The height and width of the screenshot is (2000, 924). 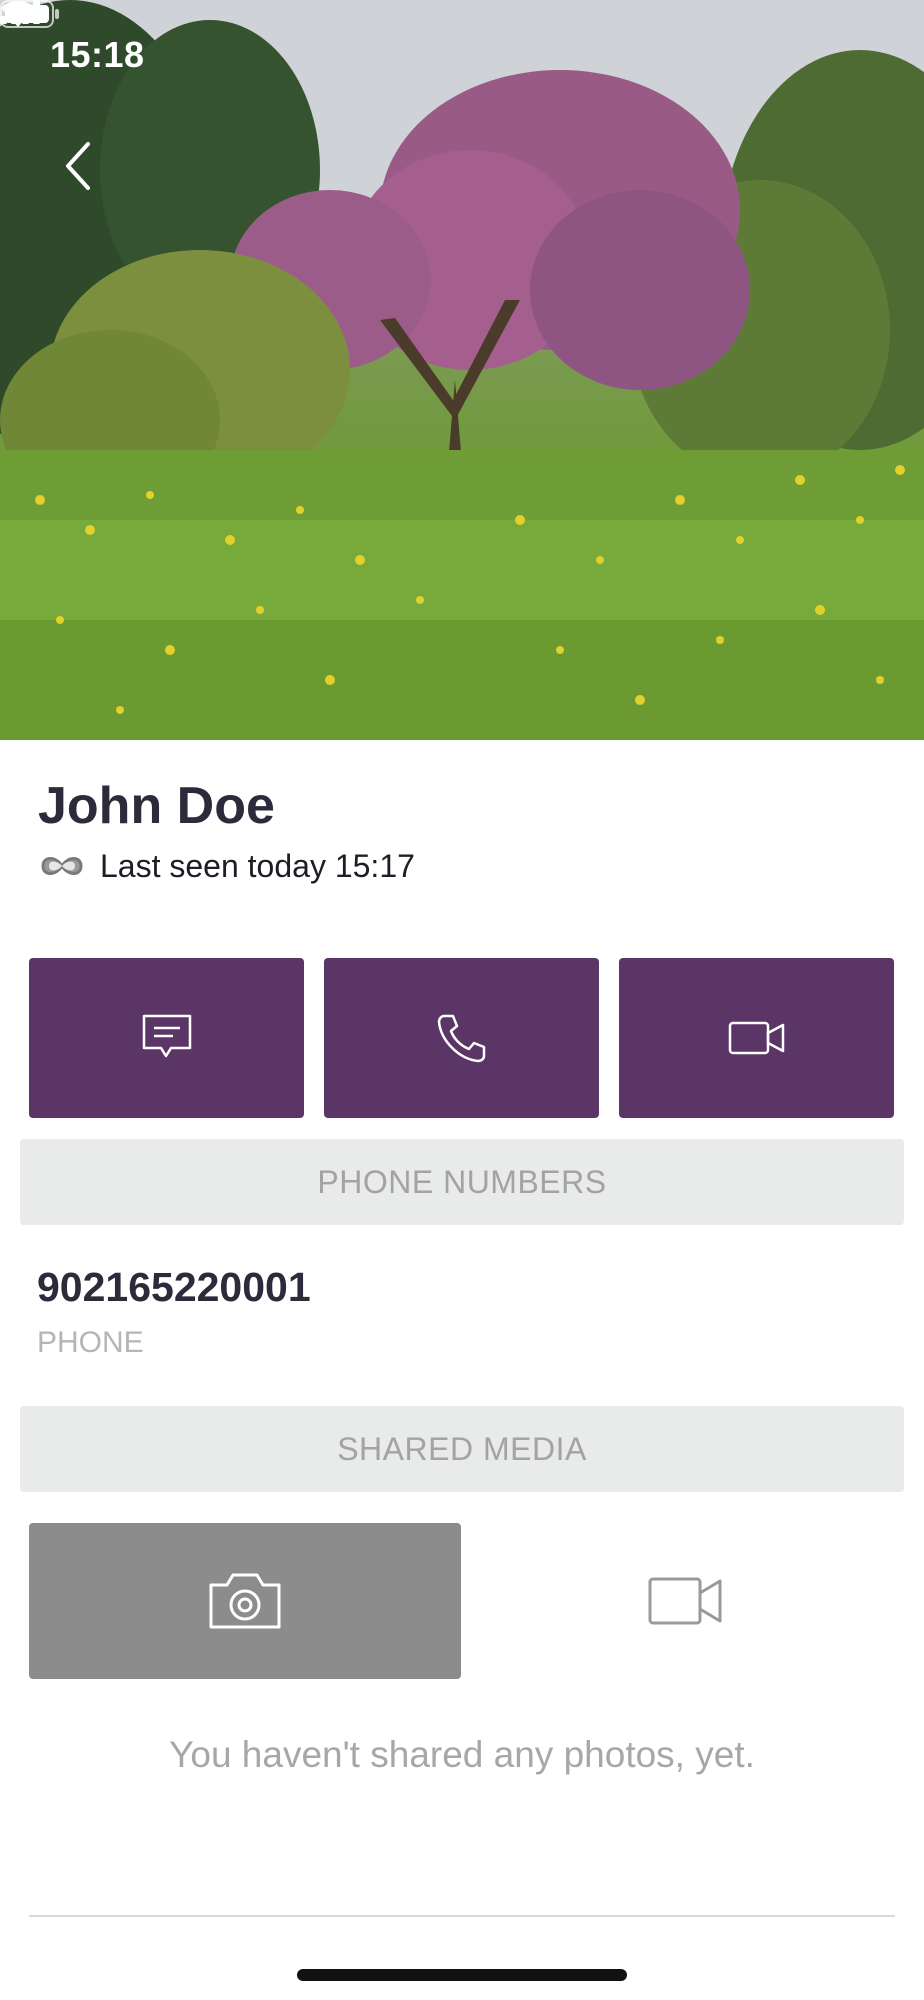 I want to click on call-button, so click(x=461, y=1038).